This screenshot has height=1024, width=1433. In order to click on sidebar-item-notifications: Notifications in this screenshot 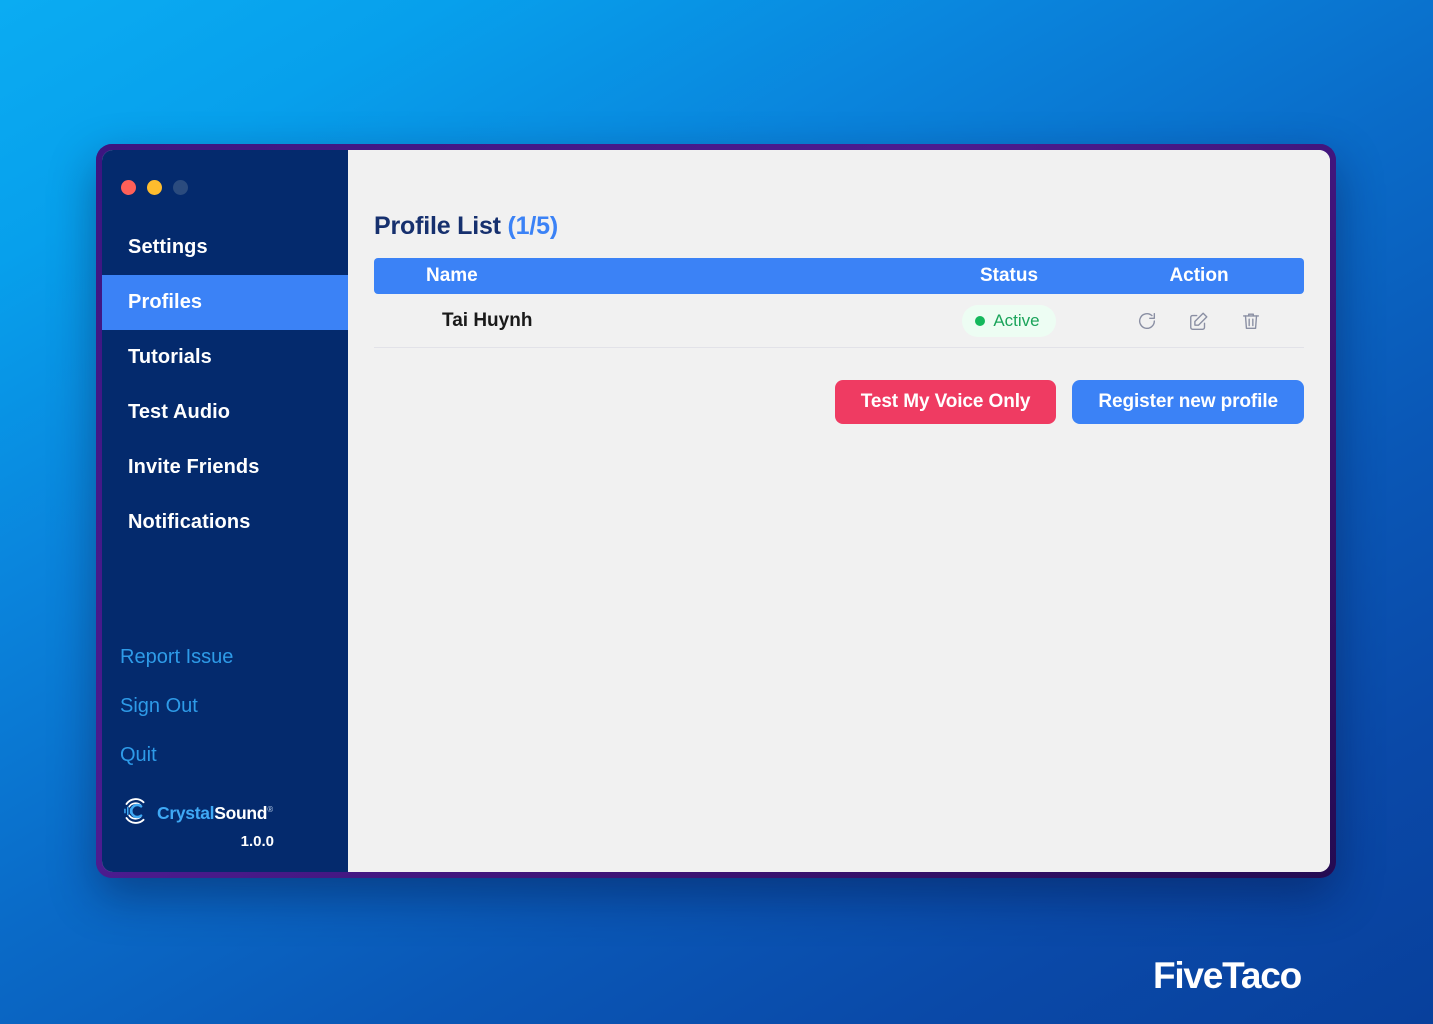, I will do `click(225, 522)`.